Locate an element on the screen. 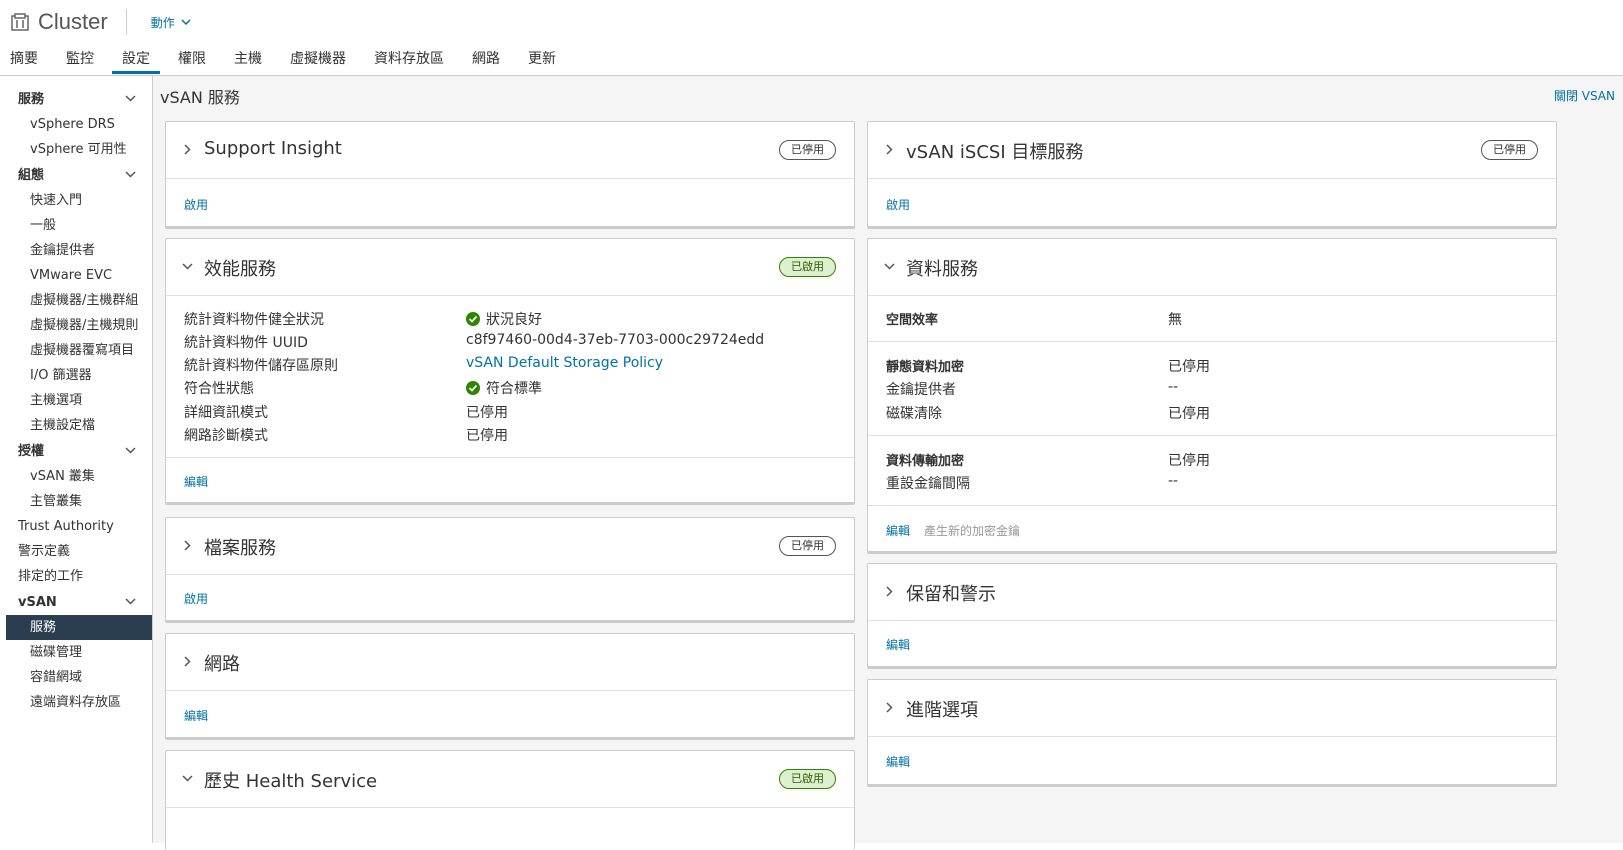 This screenshot has height=850, width=1623. turn-off-vsan-link: 關閉 VSAN is located at coordinates (1584, 95).